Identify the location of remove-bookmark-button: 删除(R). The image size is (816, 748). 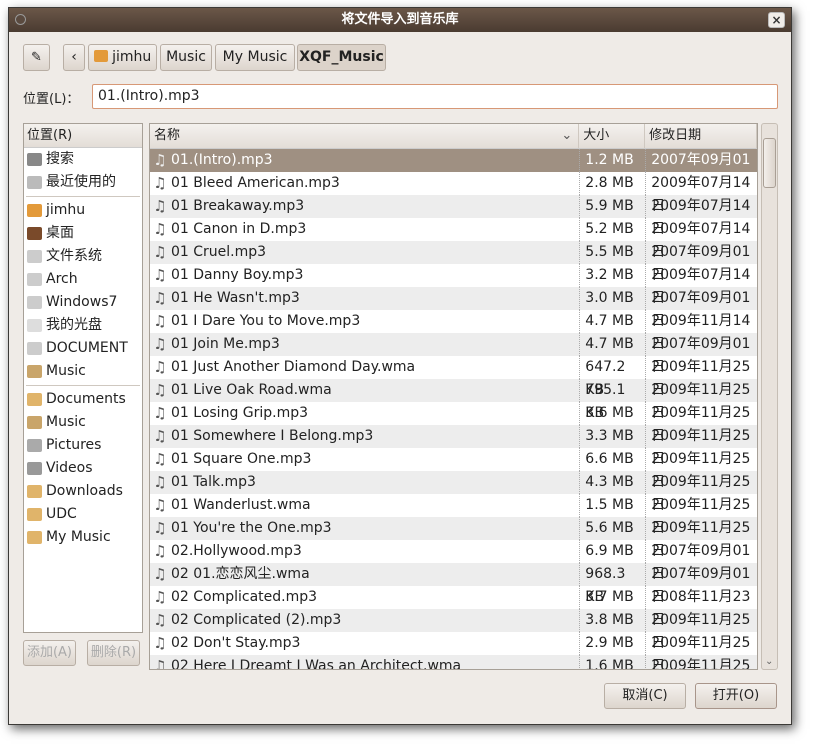
(113, 653).